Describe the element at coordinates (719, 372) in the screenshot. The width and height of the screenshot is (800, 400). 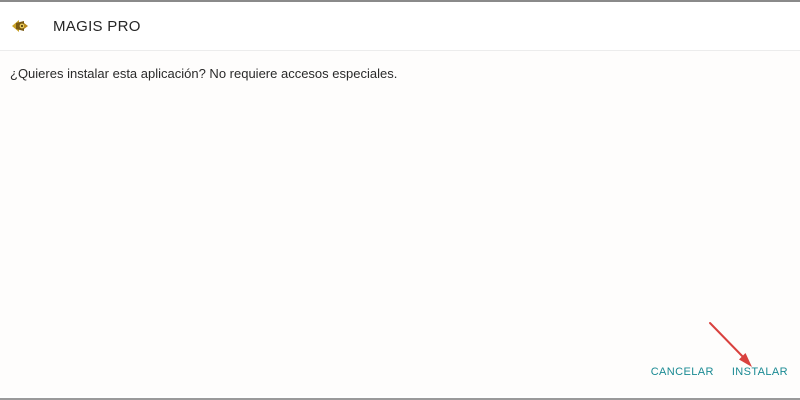
I see `dialog-actions: CANCELAR INSTALAR` at that location.